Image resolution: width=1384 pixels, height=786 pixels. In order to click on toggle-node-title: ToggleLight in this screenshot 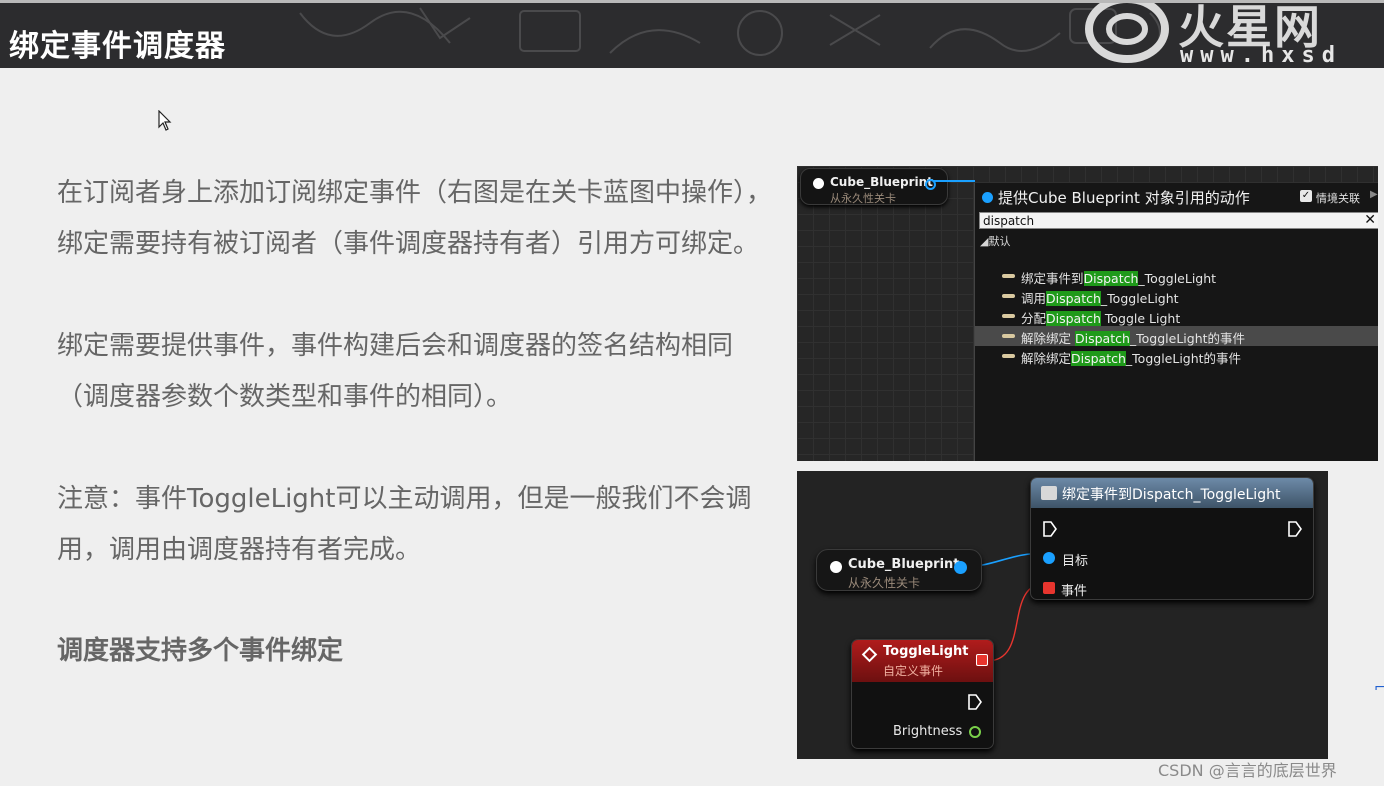, I will do `click(926, 651)`.